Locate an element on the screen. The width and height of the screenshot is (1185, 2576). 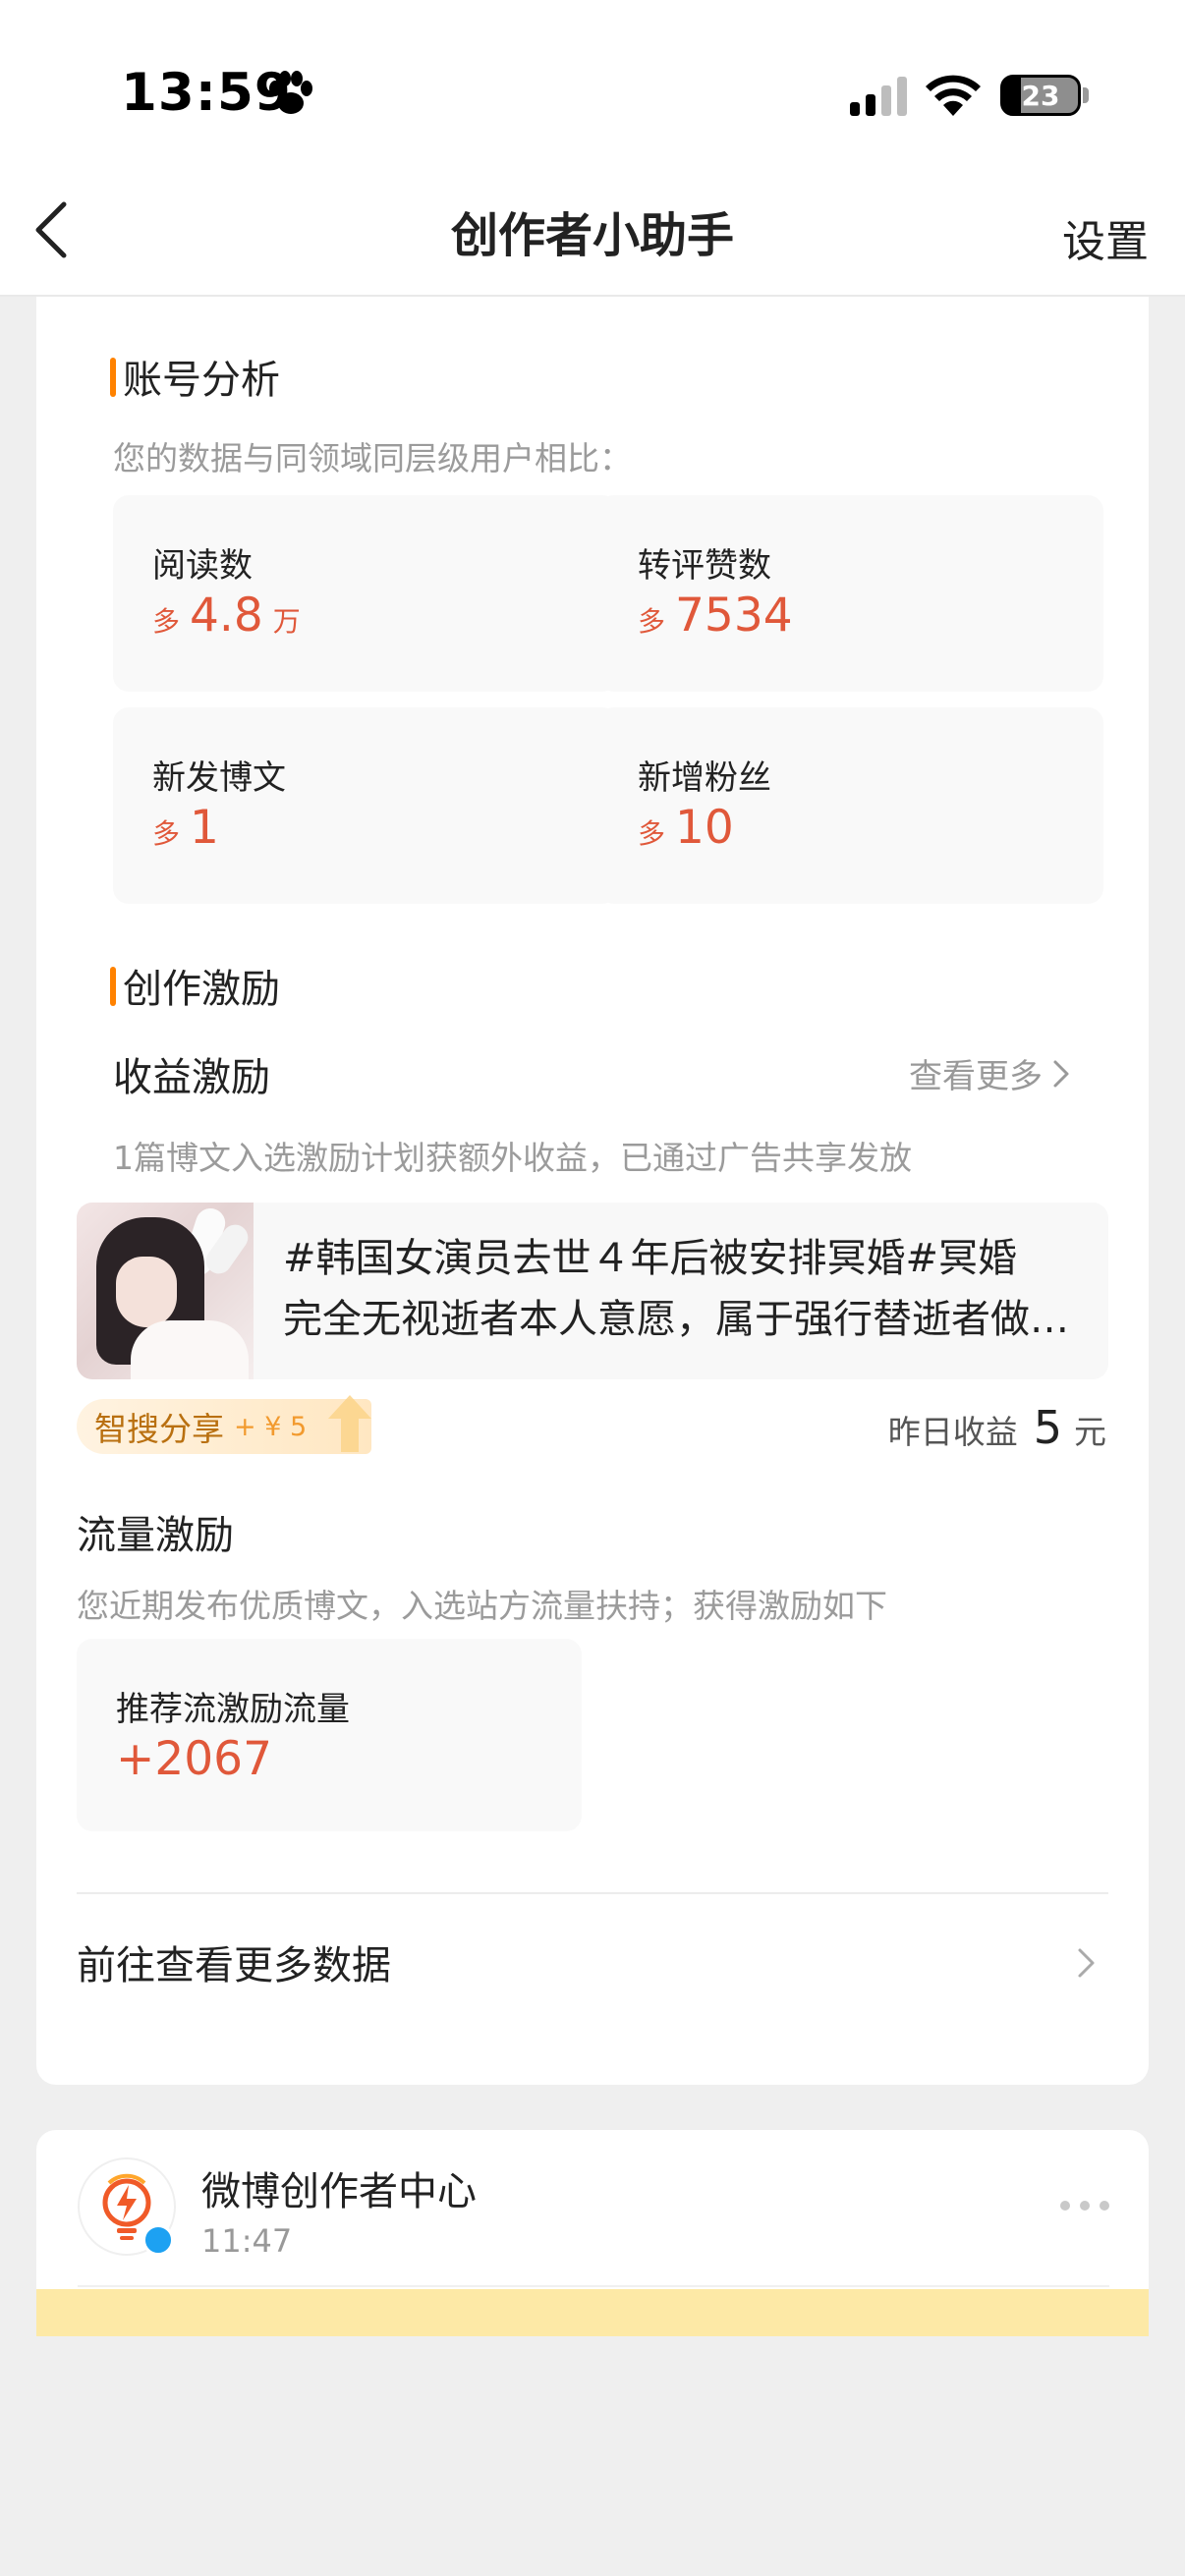
wifi-icon is located at coordinates (954, 95).